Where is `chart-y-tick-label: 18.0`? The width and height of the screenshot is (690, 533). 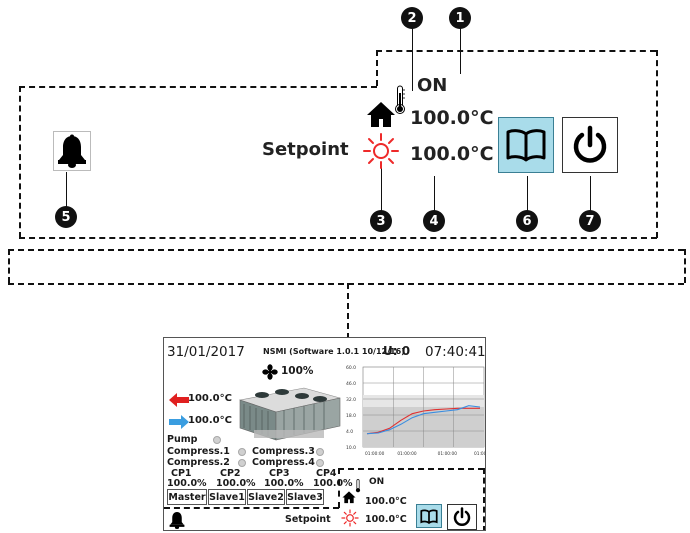 chart-y-tick-label: 18.0 is located at coordinates (351, 416).